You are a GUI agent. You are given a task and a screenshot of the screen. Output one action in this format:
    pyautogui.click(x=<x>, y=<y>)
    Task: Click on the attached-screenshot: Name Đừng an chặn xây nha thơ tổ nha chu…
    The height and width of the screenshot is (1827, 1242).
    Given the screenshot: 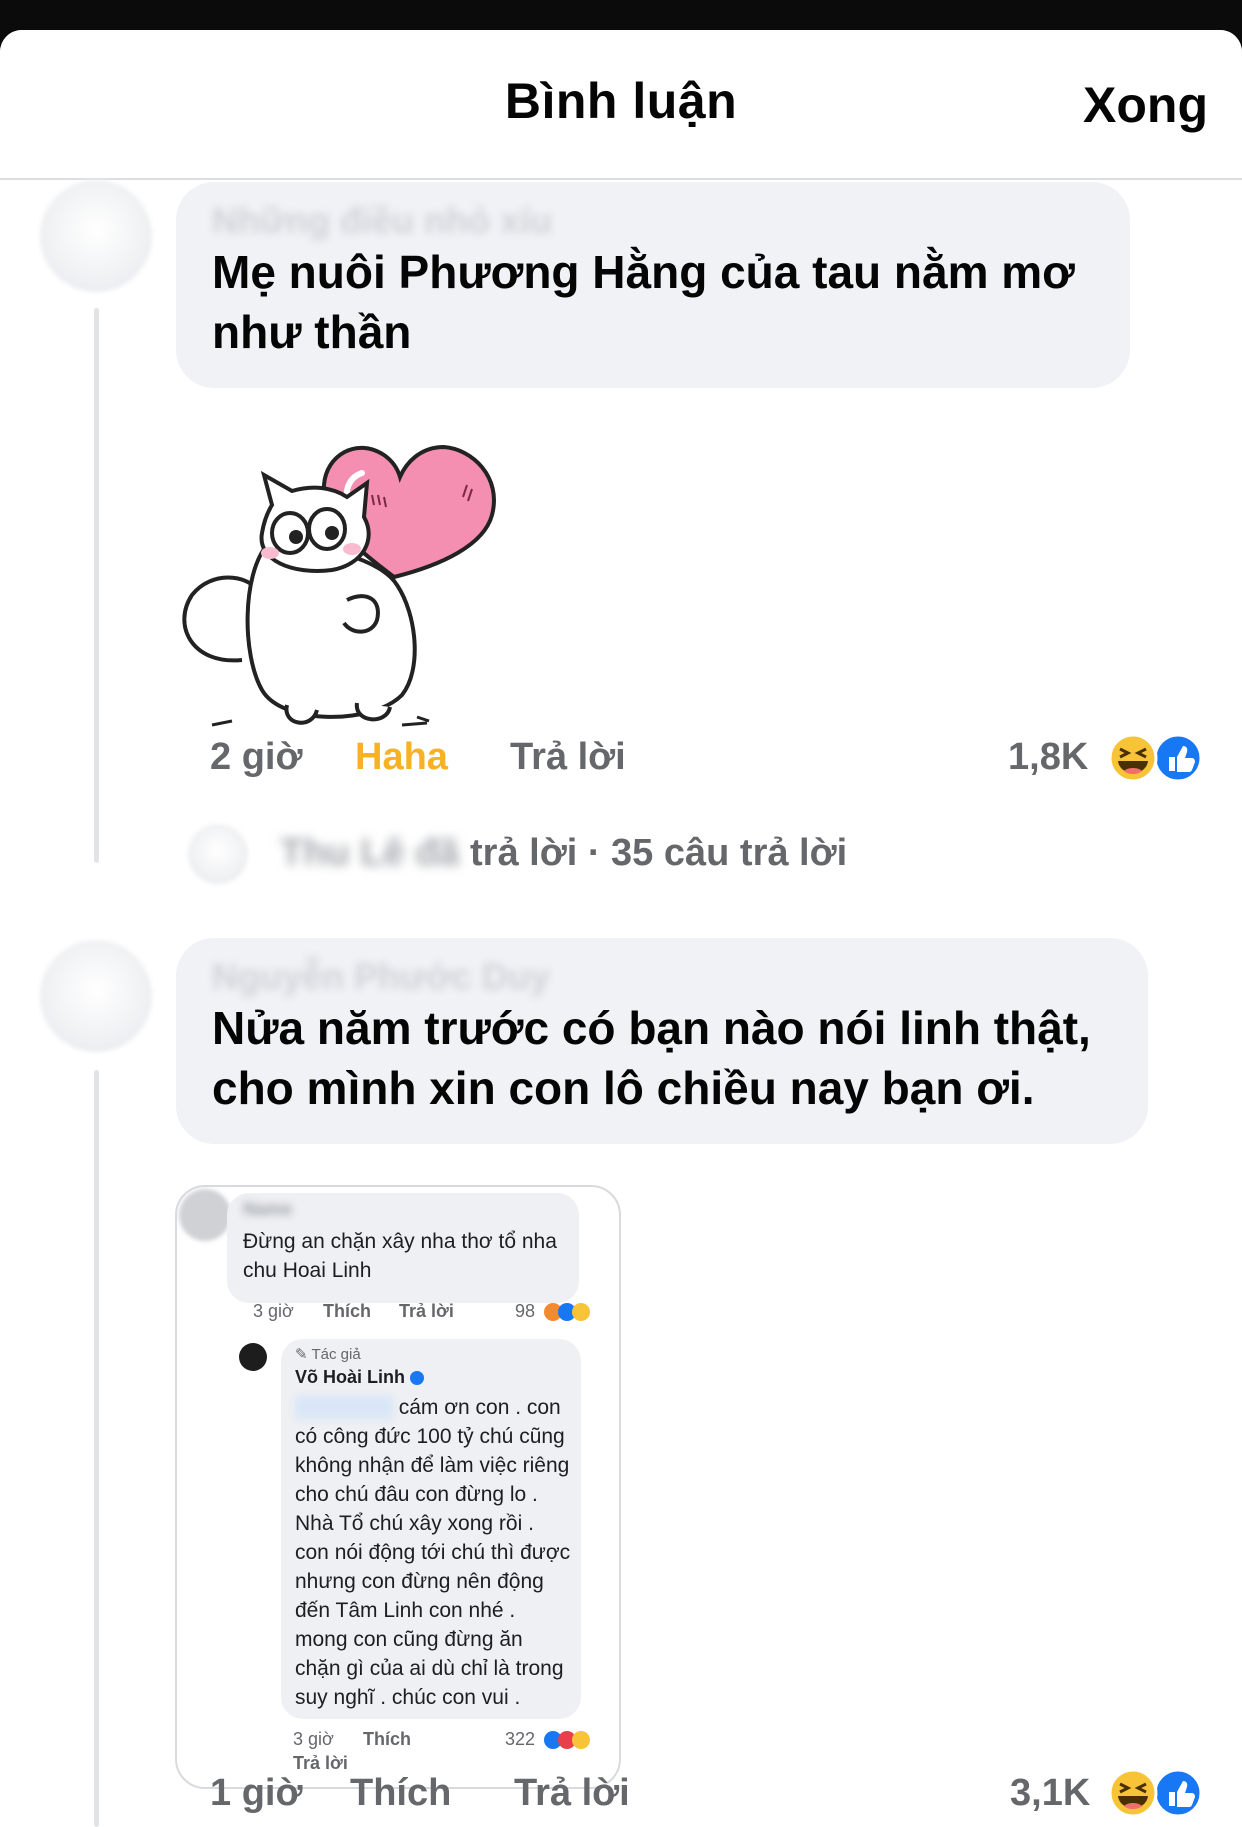 What is the action you would take?
    pyautogui.click(x=398, y=1487)
    